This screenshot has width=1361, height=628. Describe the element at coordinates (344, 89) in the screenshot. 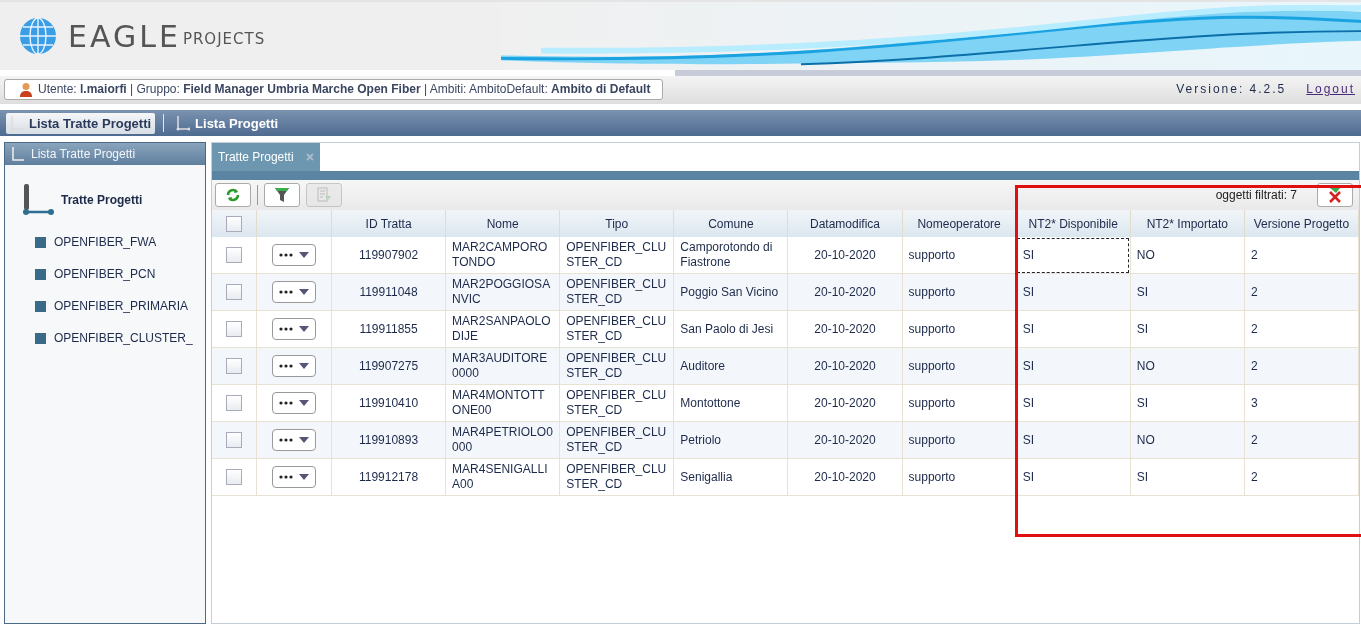

I see `user-info-text: Utente: l.maiorfi | Gruppo: Field Manager Umbria Marche Open Fiber | Ambiti: AmbitoDefault: Ambito di Default` at that location.